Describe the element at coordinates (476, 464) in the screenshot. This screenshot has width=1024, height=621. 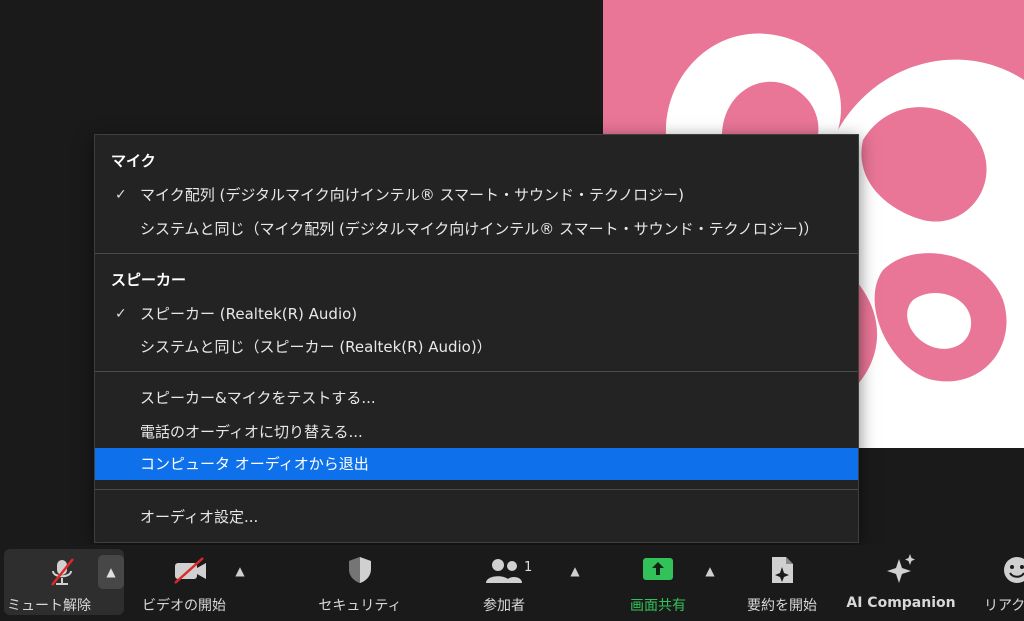
I see `leave-computer-audio-item: コンピュータ オーディオから退出` at that location.